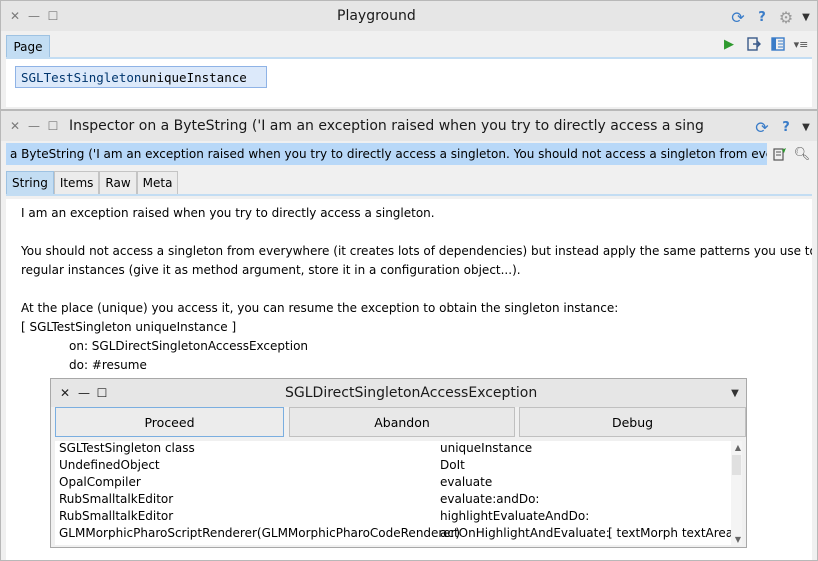 This screenshot has height=561, width=818. Describe the element at coordinates (515, 516) in the screenshot. I see `stack-selector: highlightEvaluateAndDo:` at that location.